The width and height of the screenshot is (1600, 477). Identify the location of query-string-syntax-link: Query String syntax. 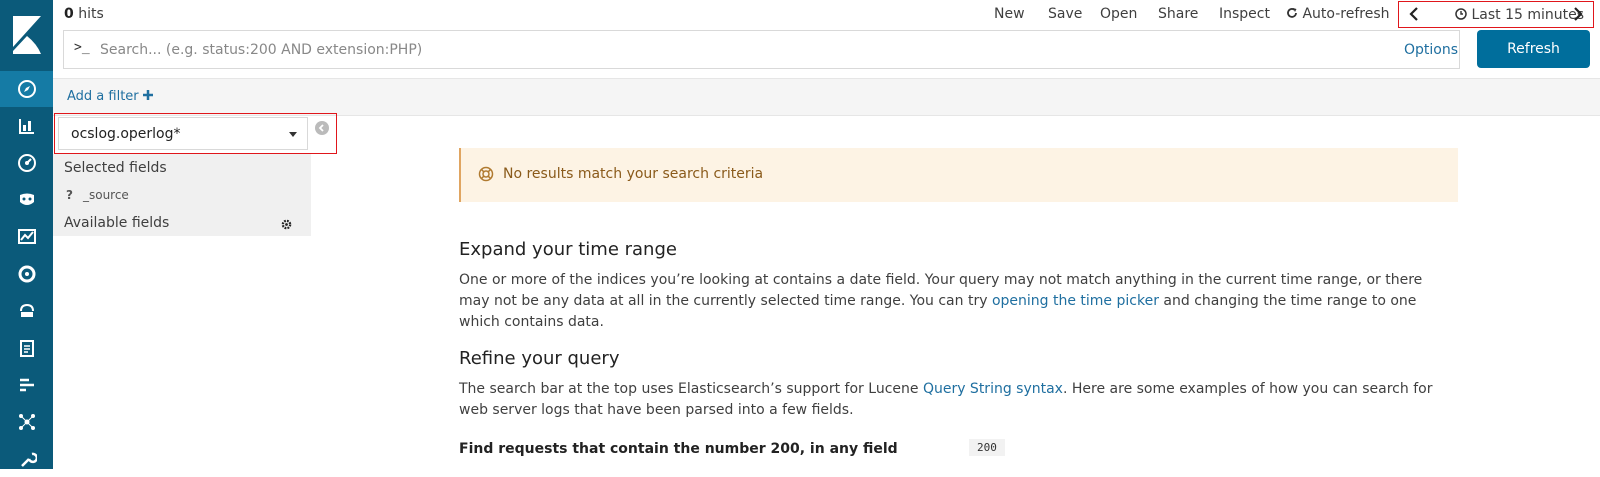
(993, 389).